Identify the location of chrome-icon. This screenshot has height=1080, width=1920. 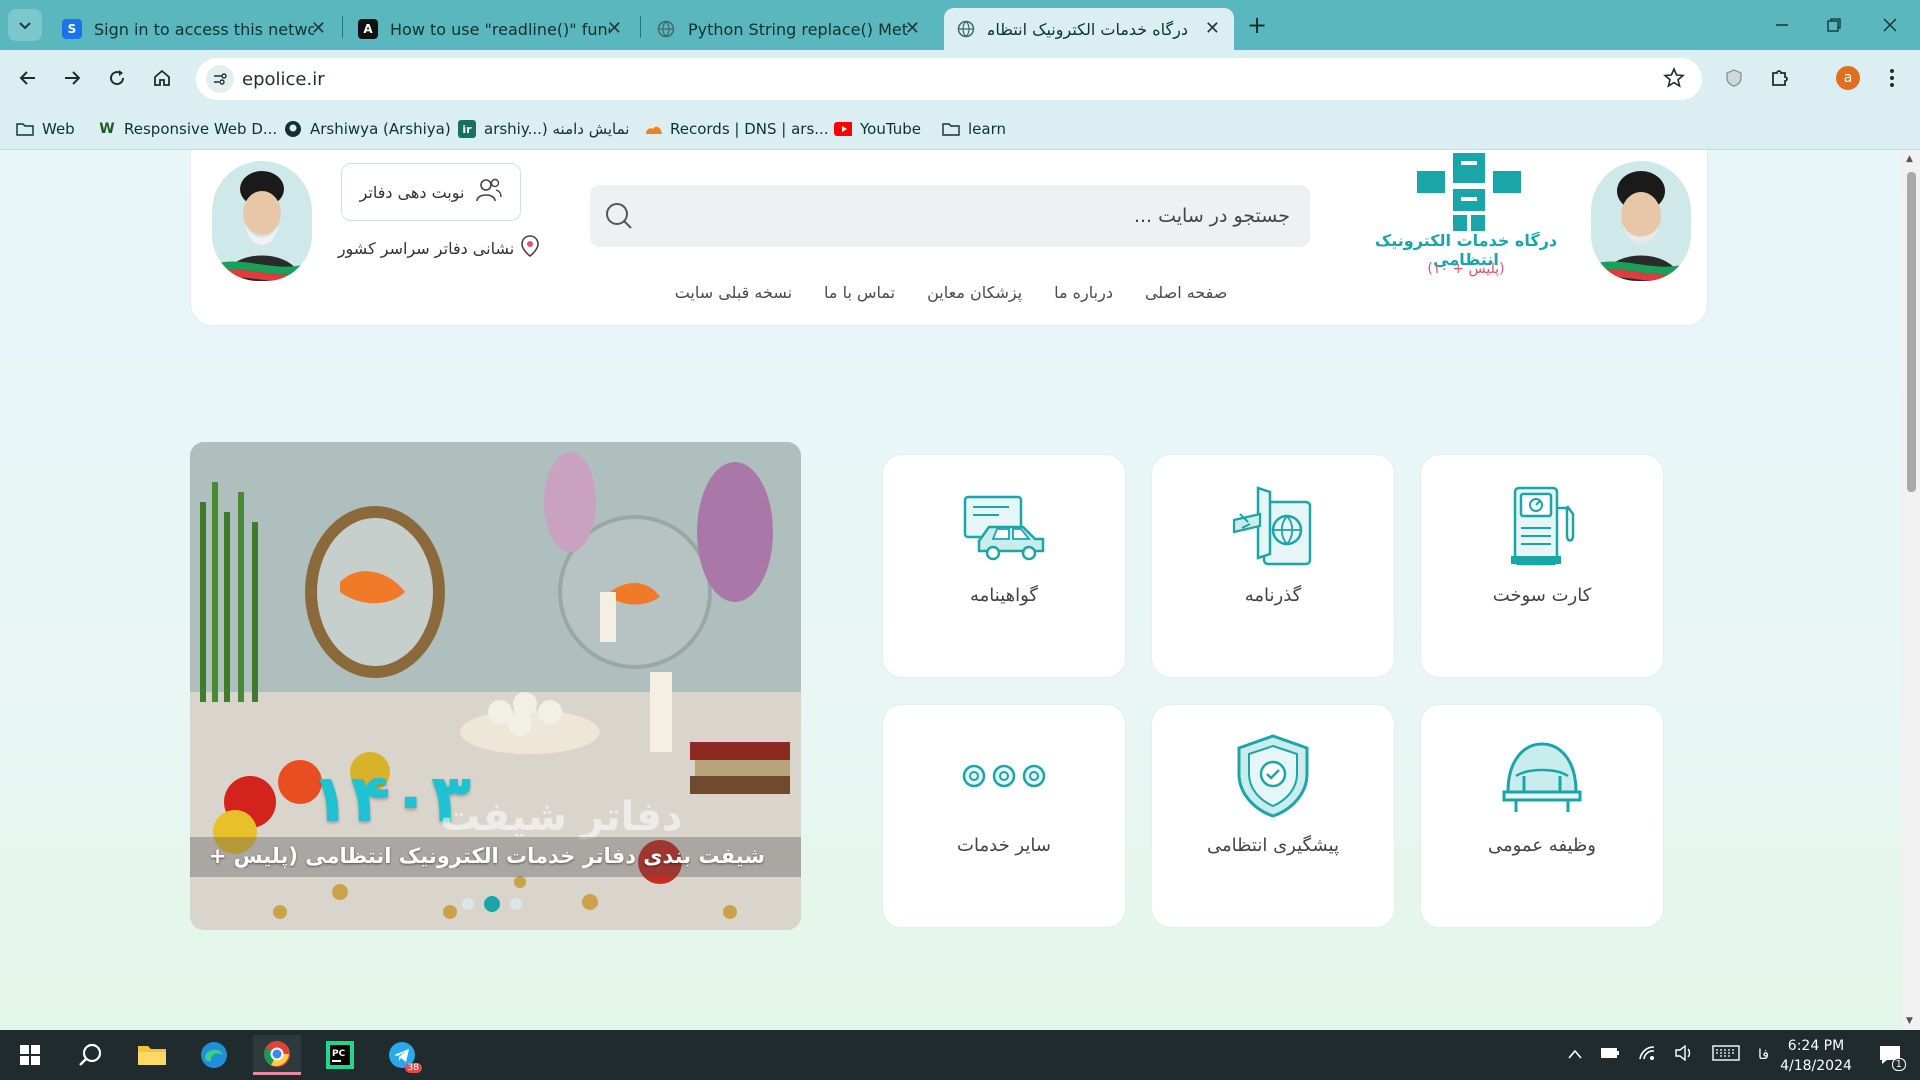
(277, 1053).